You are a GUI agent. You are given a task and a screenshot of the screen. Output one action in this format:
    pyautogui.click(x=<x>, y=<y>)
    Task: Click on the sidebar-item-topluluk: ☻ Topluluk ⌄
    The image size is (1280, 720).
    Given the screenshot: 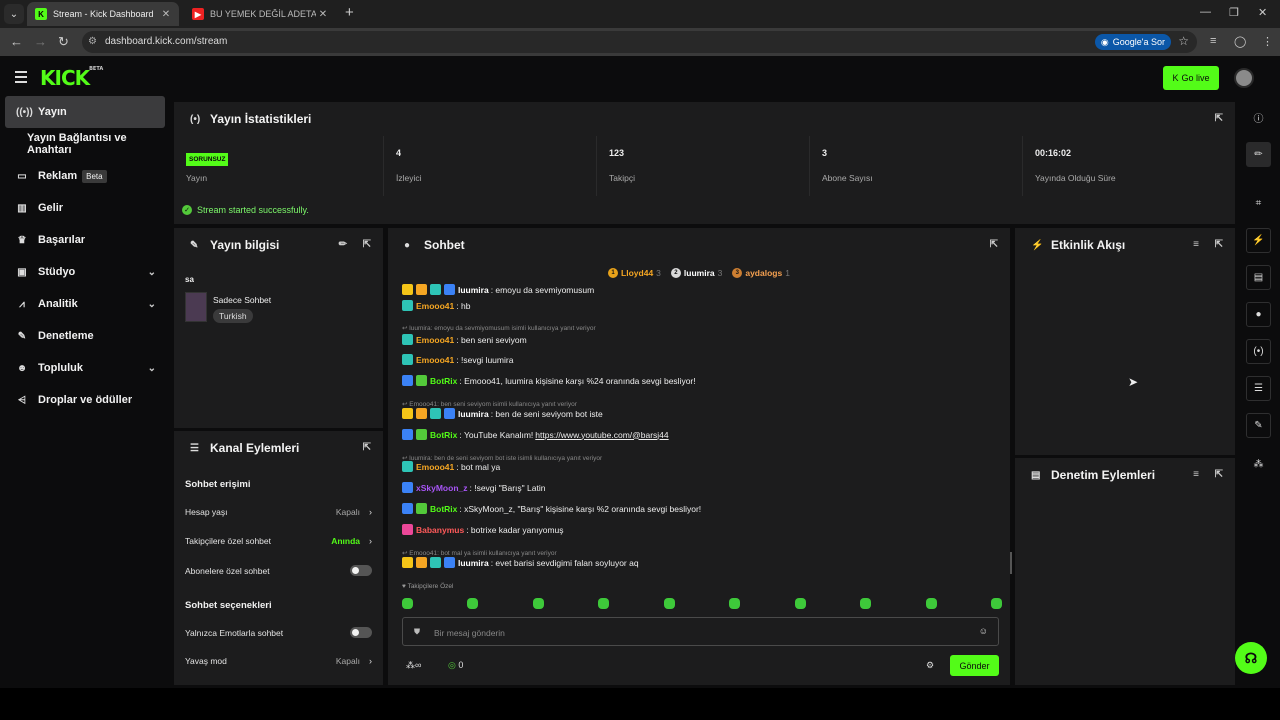 What is the action you would take?
    pyautogui.click(x=85, y=368)
    